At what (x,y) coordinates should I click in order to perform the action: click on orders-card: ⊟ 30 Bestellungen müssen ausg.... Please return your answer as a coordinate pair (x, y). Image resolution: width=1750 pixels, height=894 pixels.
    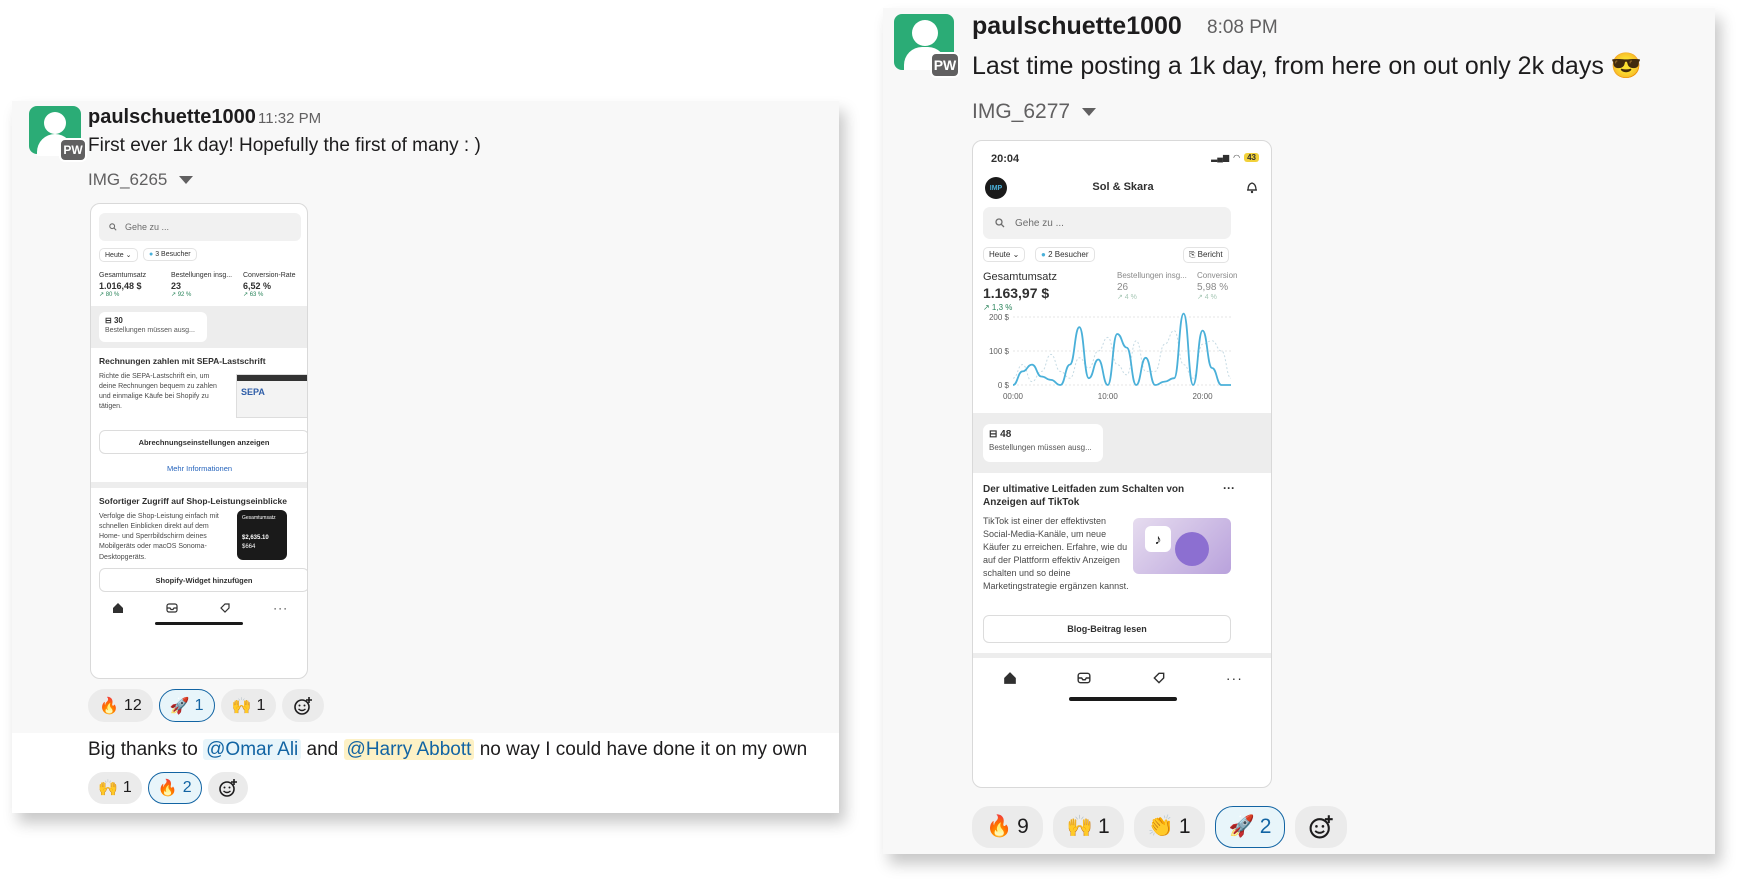
    Looking at the image, I should click on (153, 327).